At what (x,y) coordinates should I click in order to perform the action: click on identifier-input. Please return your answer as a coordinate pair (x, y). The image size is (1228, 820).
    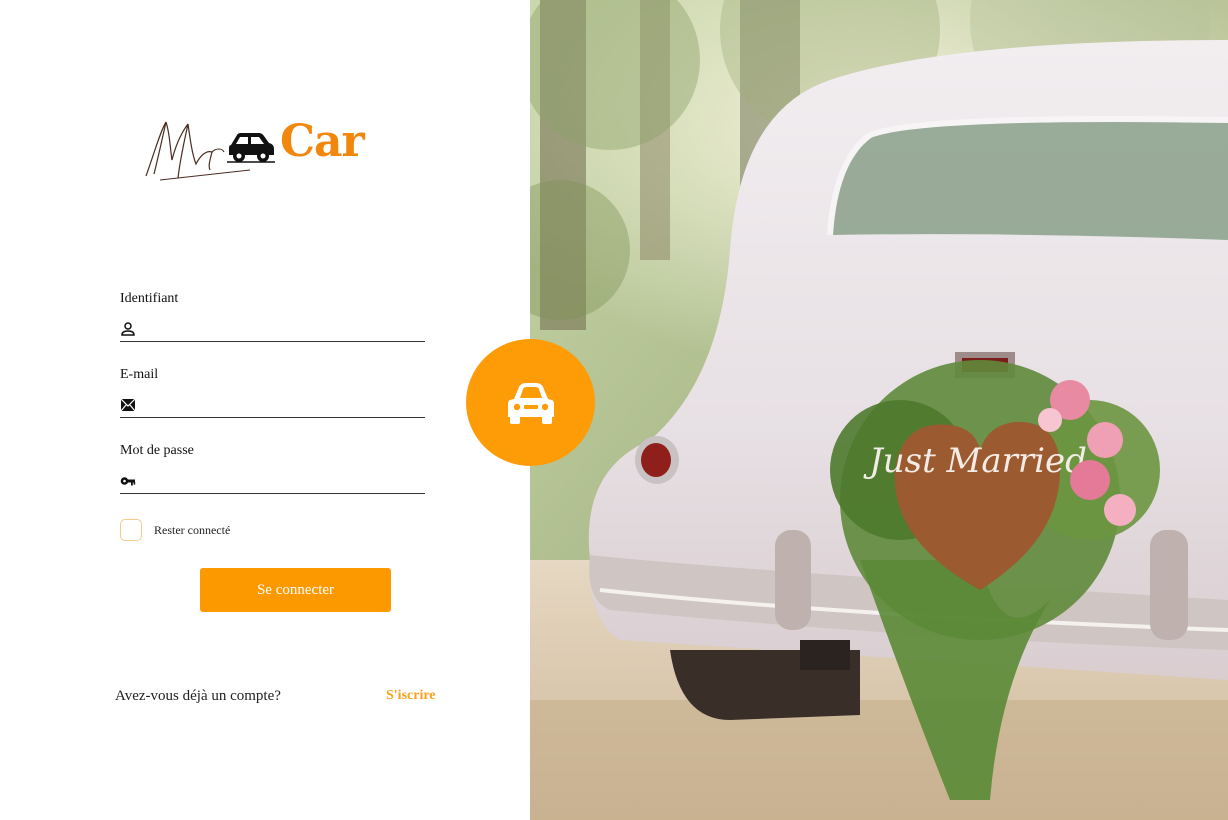
    Looking at the image, I should click on (282, 329).